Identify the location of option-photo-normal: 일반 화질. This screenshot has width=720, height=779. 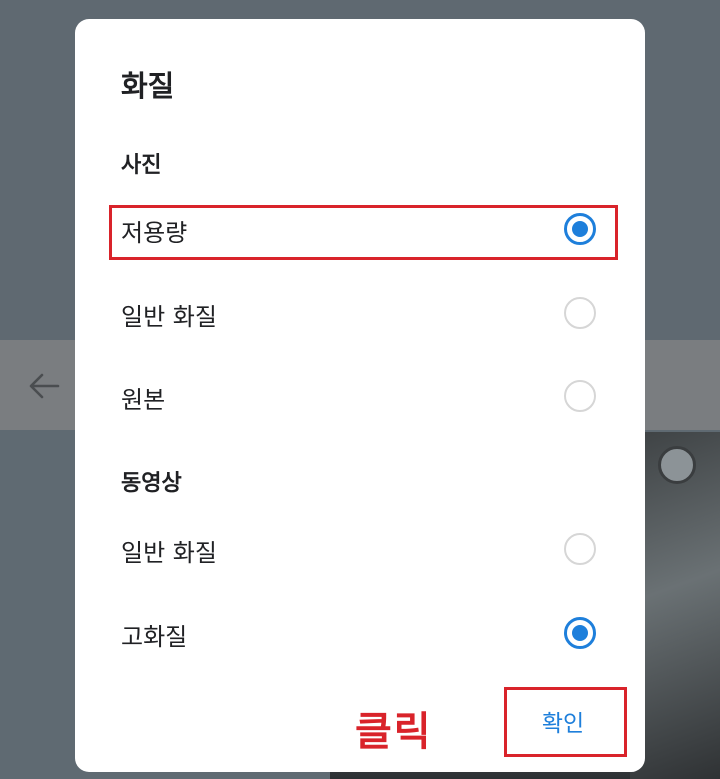
(360, 313).